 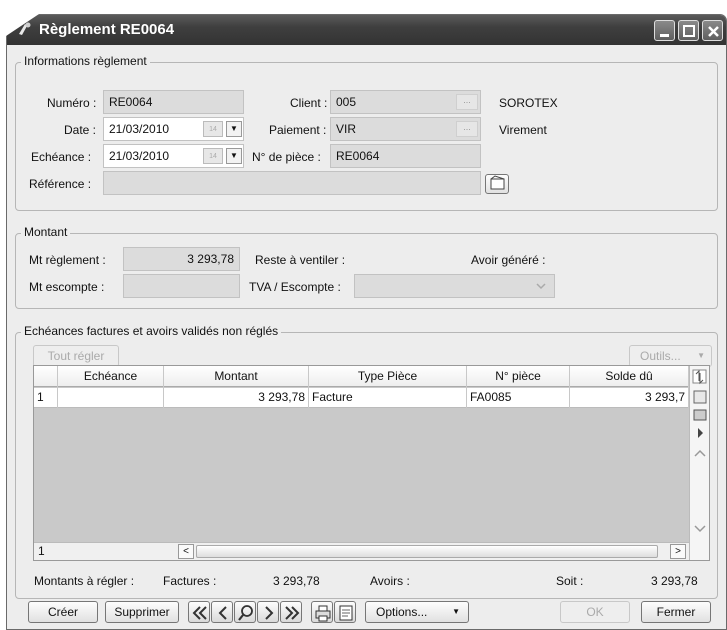 I want to click on grid-header-rownum, so click(x=46, y=376).